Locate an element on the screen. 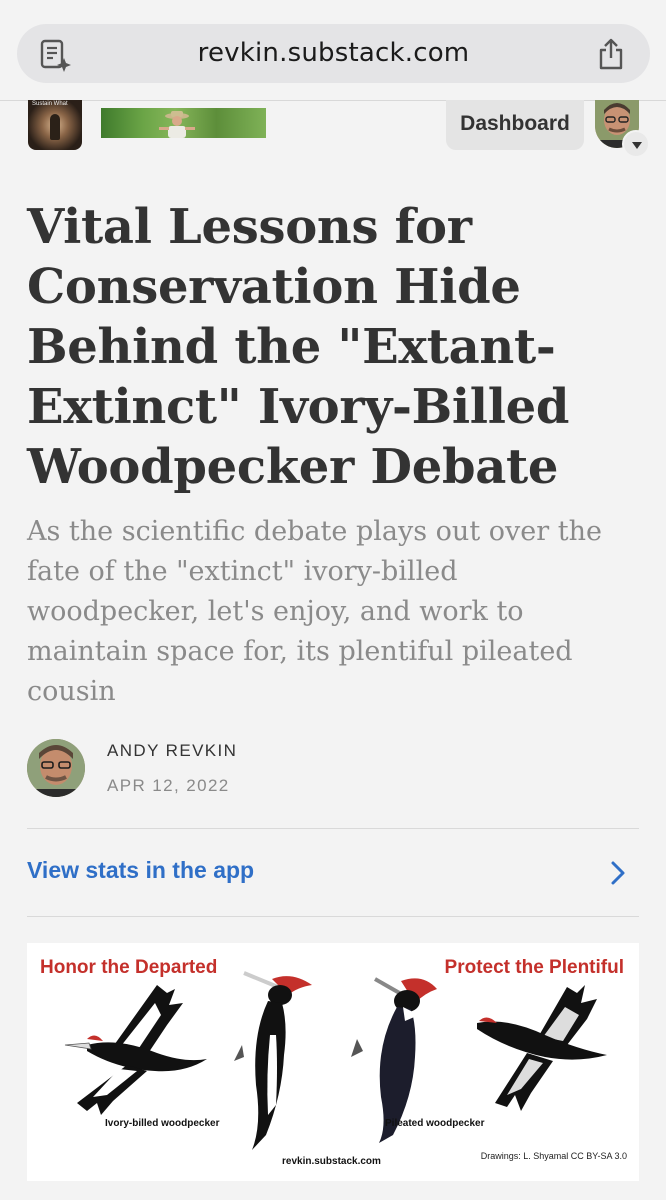 This screenshot has height=1200, width=666. hero-left-caption: Ivory-billed woodpecker is located at coordinates (162, 1123).